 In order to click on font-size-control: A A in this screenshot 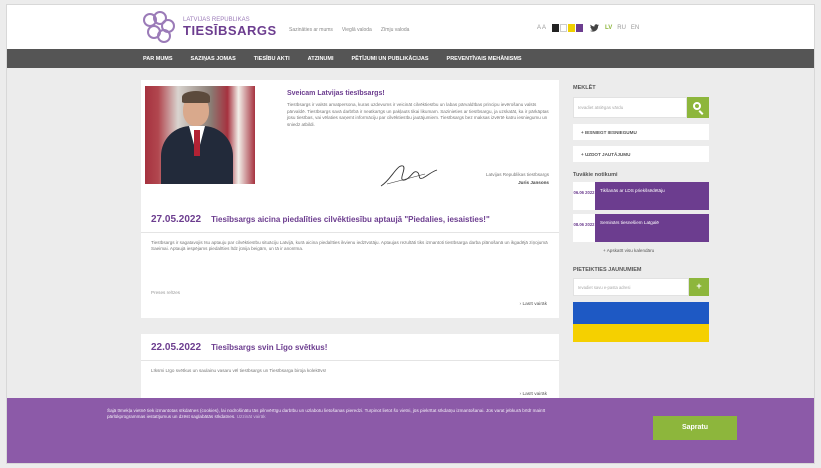, I will do `click(541, 28)`.